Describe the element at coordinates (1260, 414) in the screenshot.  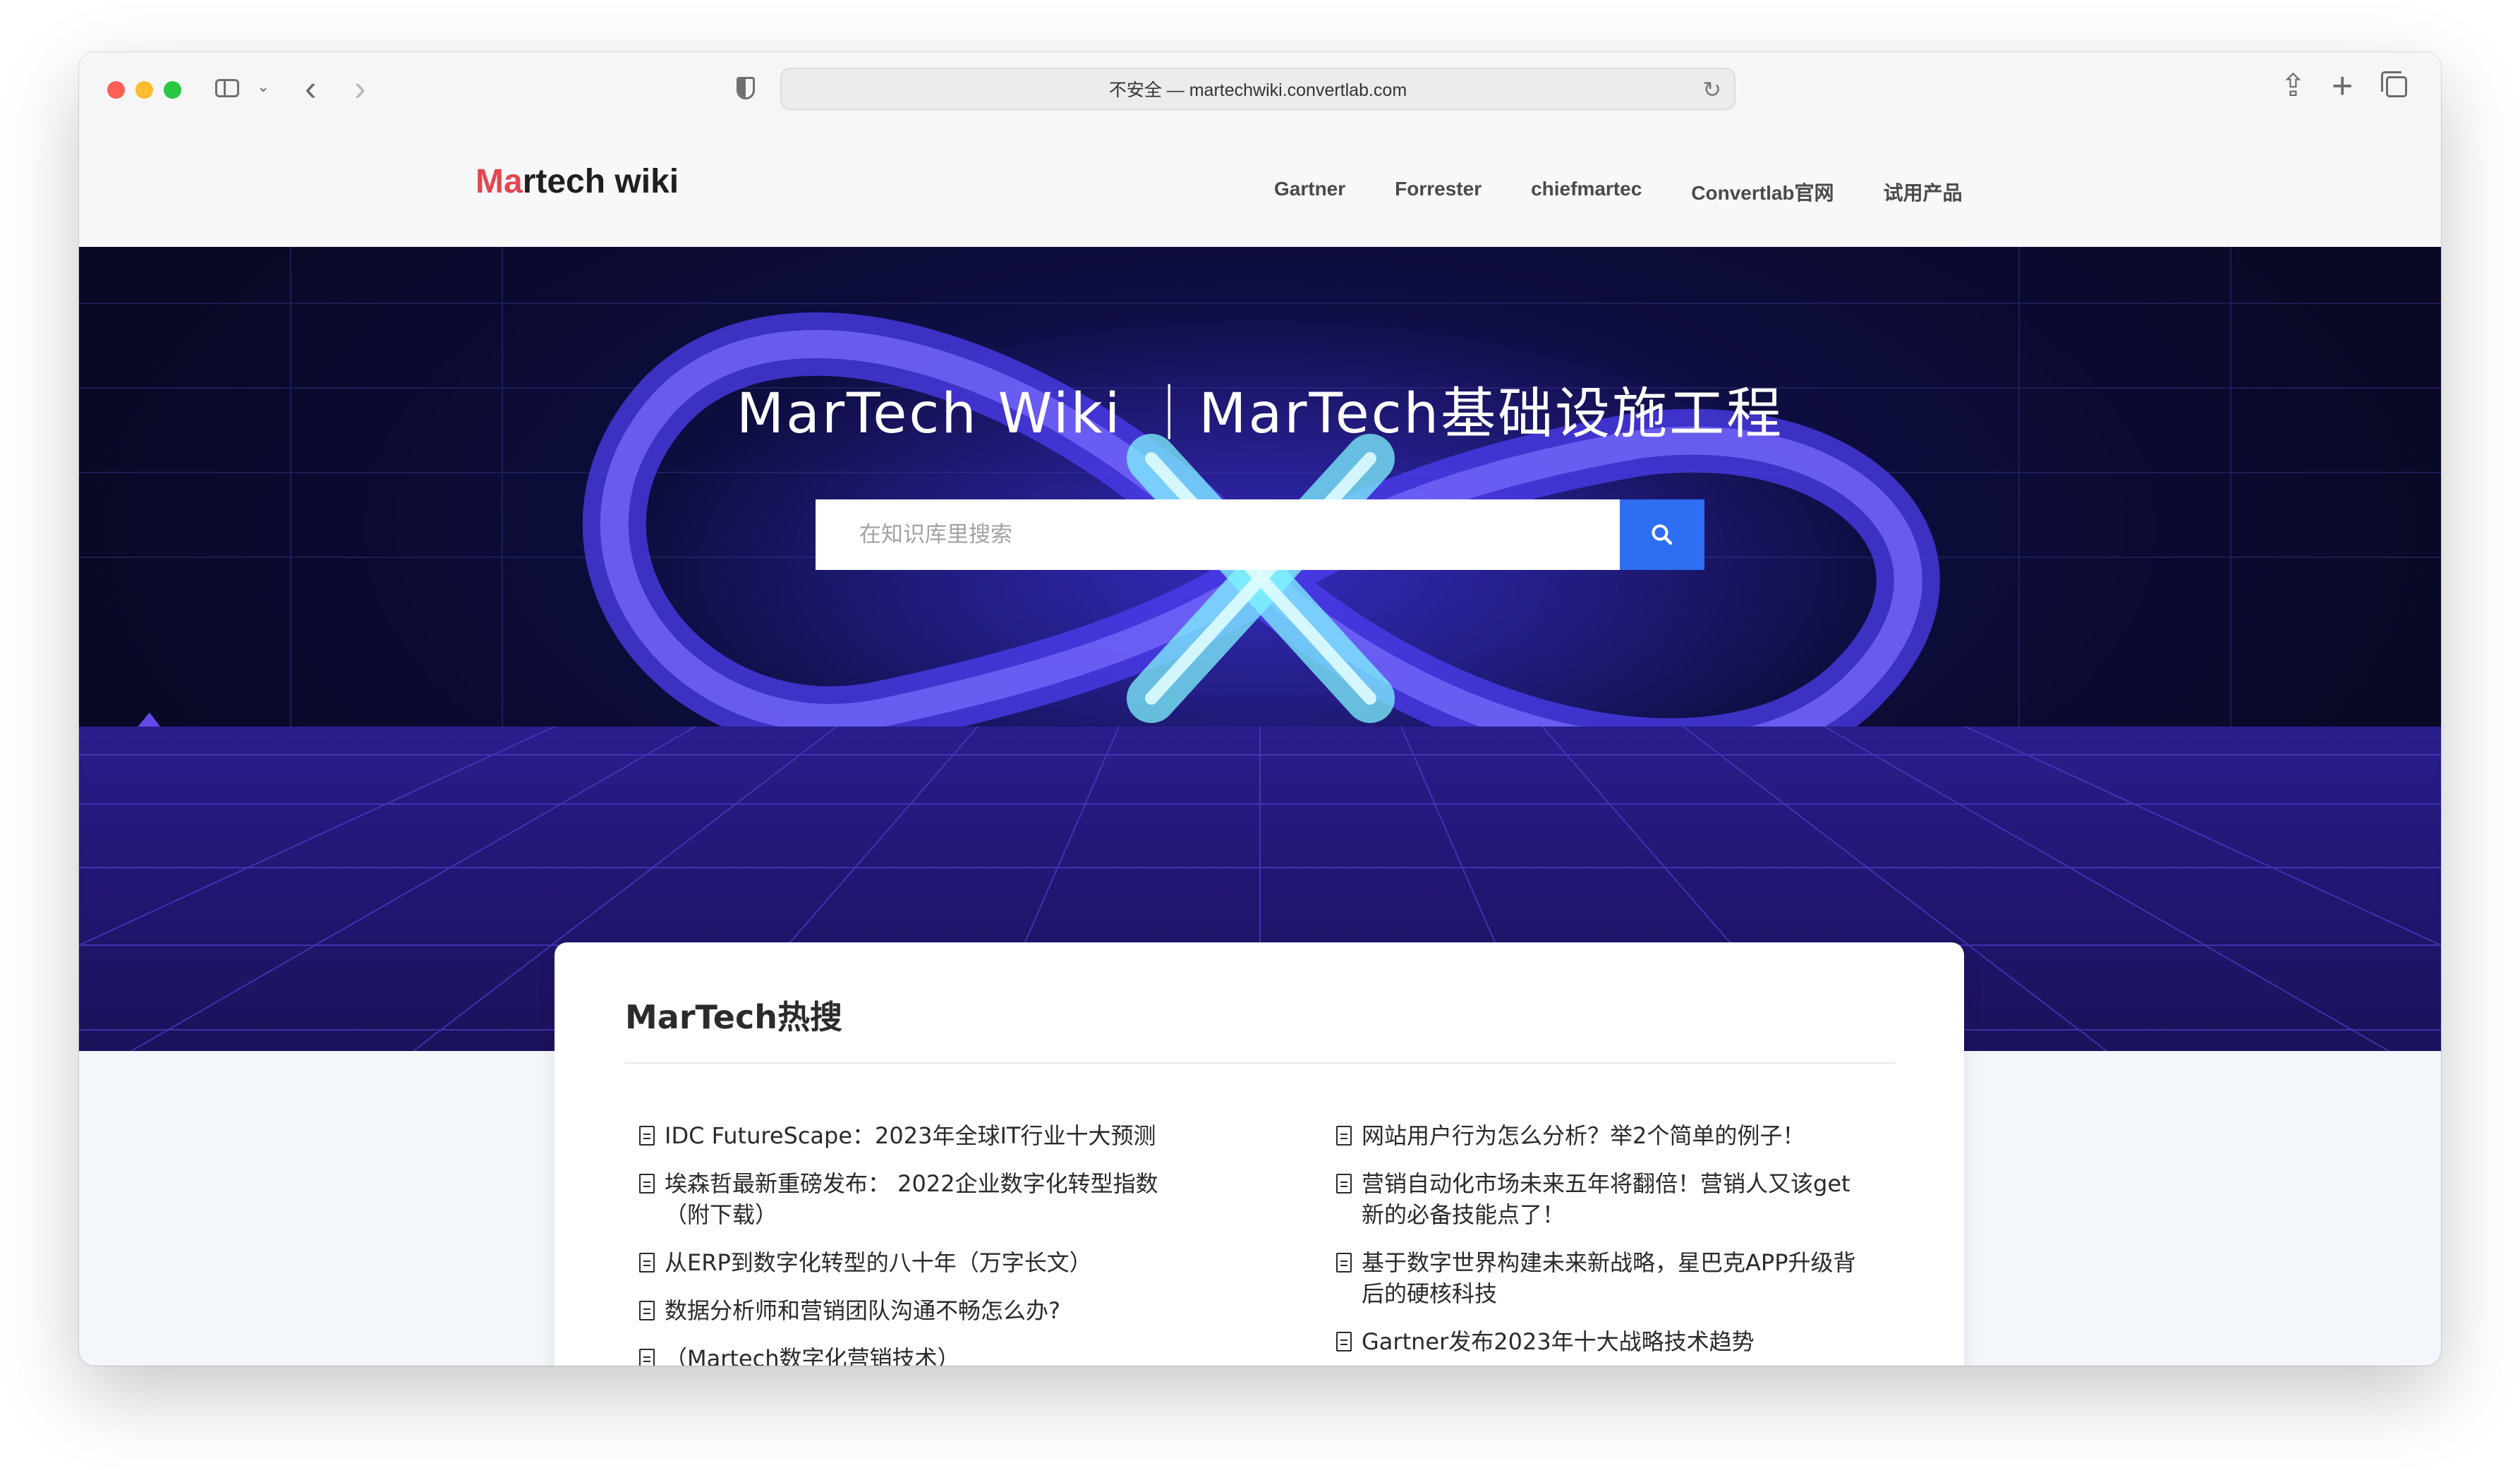
I see `hero-title: MarTech Wiki ｜MarTech基础设施工程` at that location.